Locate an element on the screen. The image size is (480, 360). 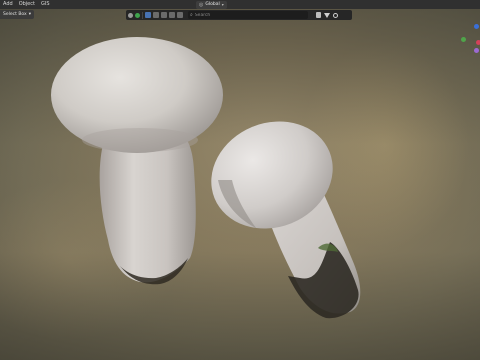
transform-orientation-dropdown: ◎ Global ▾ is located at coordinates (211, 5).